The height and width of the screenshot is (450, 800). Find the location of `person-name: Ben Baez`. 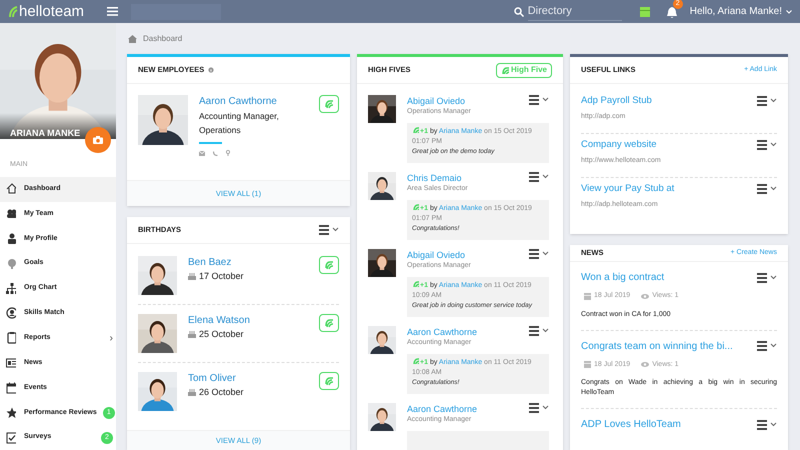

person-name: Ben Baez is located at coordinates (248, 263).